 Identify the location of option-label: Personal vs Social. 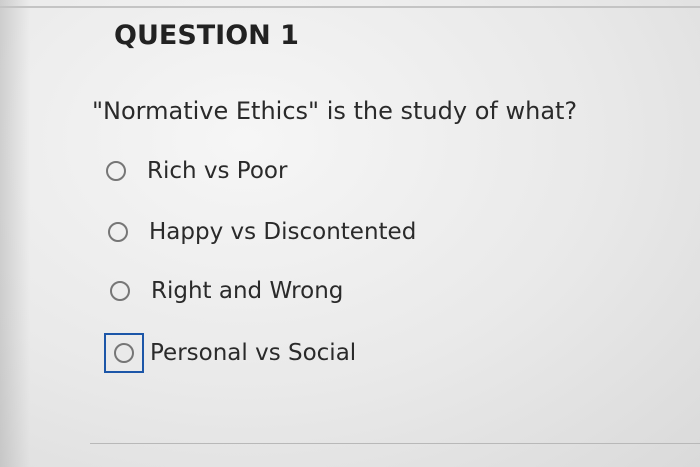
(253, 353).